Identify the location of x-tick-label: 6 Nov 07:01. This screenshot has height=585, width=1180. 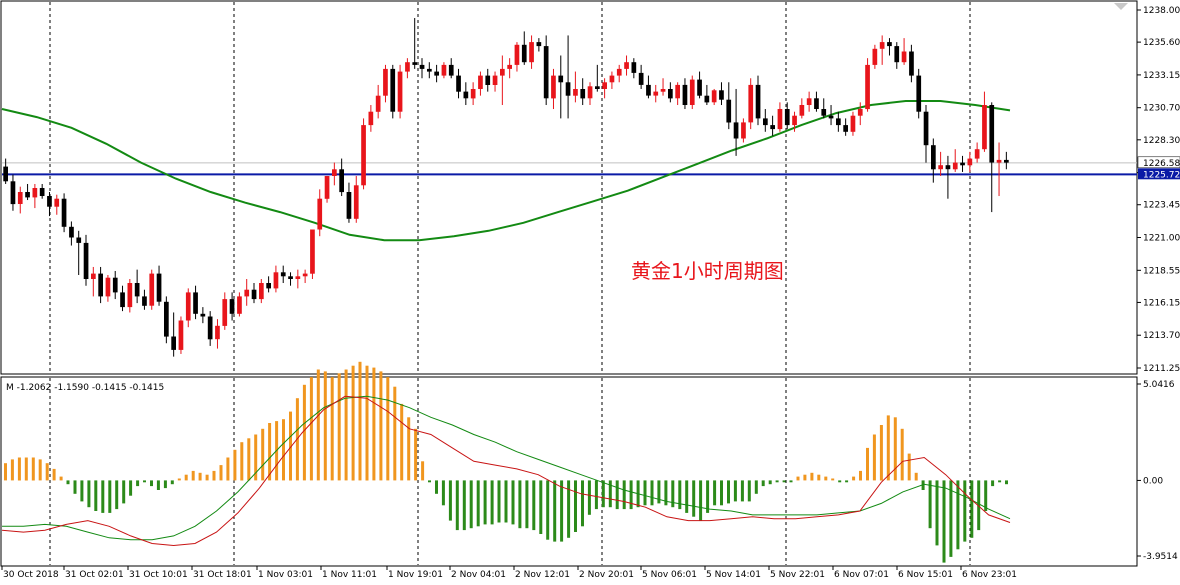
(861, 575).